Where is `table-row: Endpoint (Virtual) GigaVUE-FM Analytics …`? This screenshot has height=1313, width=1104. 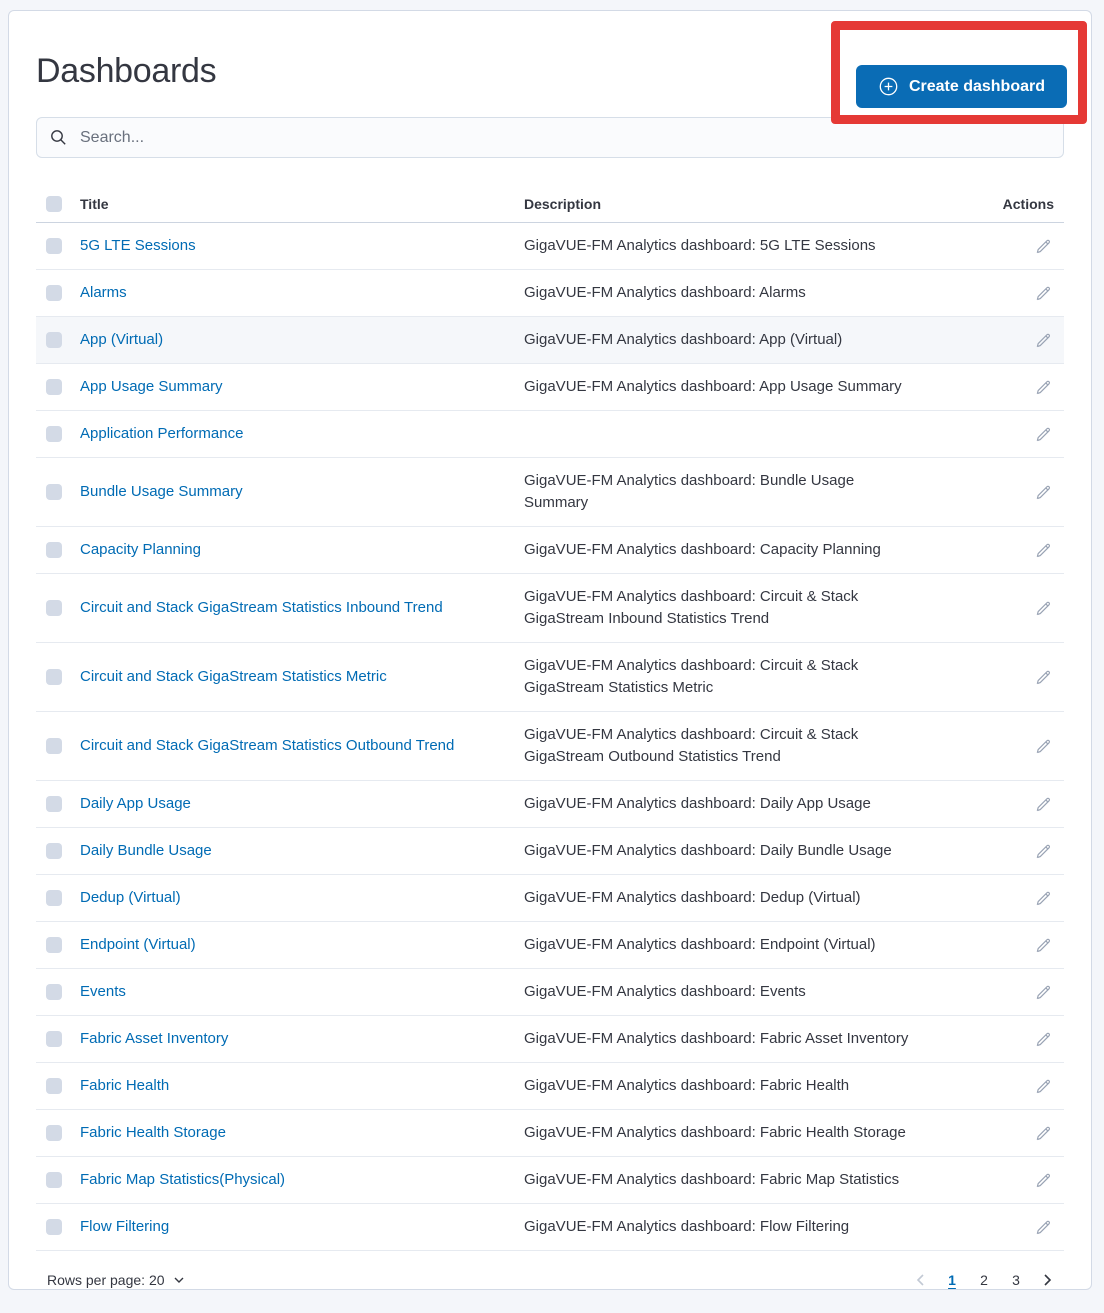 table-row: Endpoint (Virtual) GigaVUE-FM Analytics … is located at coordinates (550, 945).